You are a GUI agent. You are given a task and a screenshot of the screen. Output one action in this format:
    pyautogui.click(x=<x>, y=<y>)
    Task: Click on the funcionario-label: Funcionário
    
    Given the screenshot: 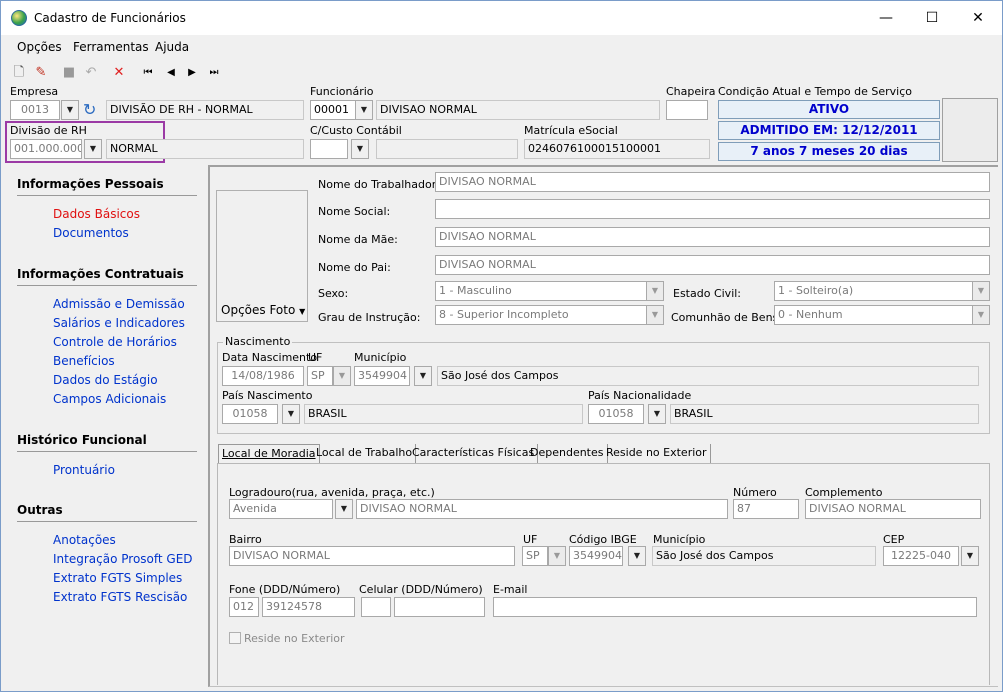 What is the action you would take?
    pyautogui.click(x=342, y=91)
    